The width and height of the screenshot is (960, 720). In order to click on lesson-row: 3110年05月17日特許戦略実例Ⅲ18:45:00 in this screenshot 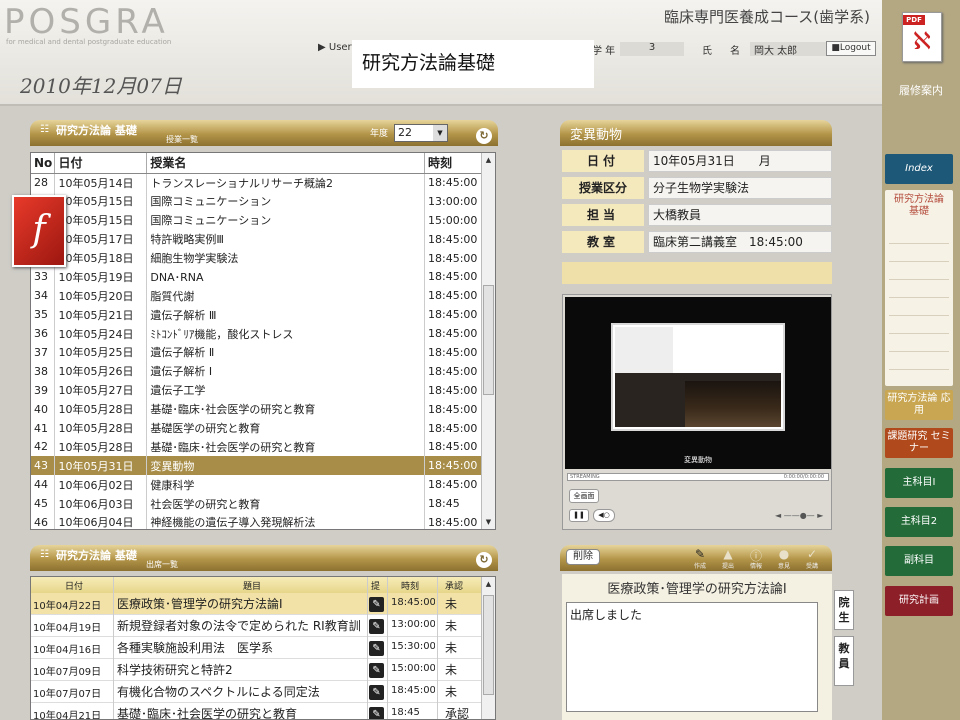, I will do `click(257, 239)`.